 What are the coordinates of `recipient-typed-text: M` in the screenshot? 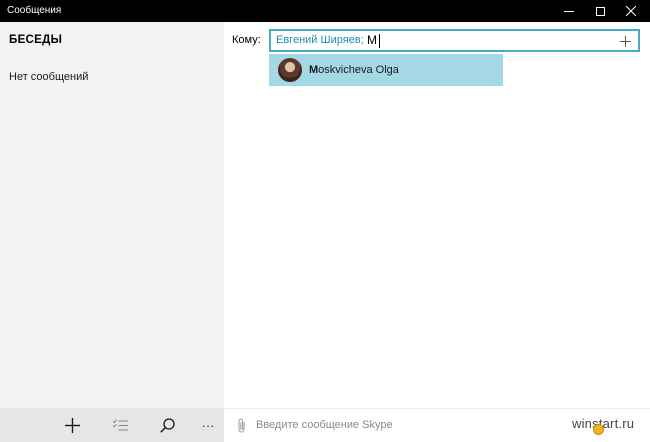 It's located at (372, 40).